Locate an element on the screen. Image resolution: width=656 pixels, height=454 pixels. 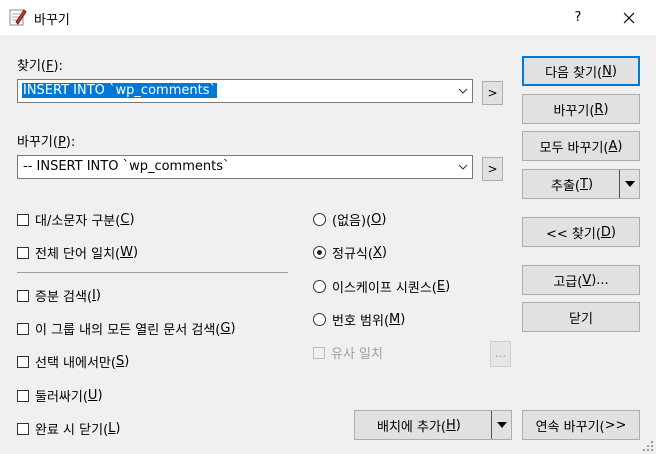
replace-combobox: -- INSERT INTO `wp_comments` is located at coordinates (245, 167).